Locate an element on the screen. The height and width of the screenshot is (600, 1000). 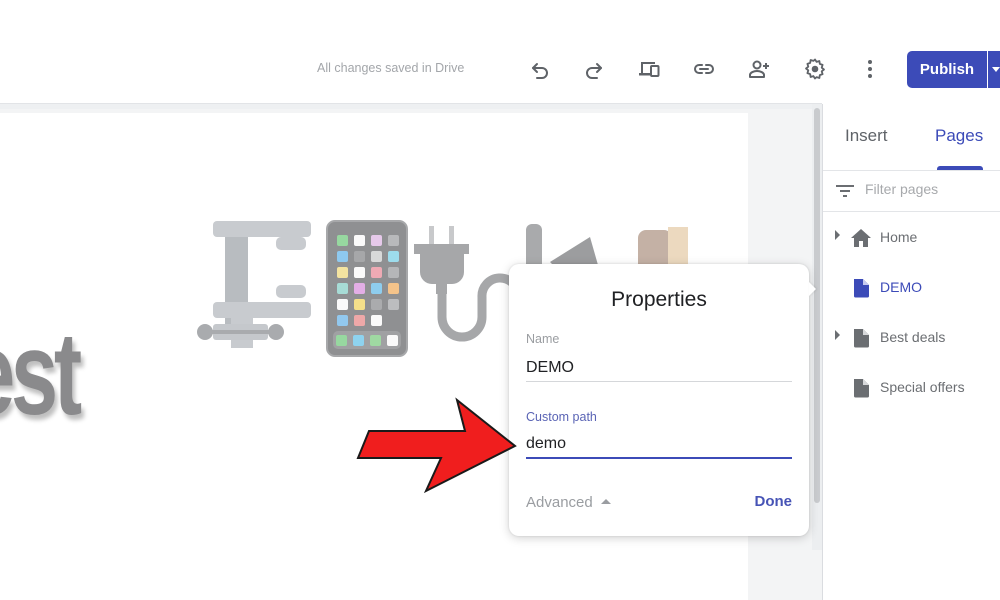
publish-options-dropdown is located at coordinates (994, 69).